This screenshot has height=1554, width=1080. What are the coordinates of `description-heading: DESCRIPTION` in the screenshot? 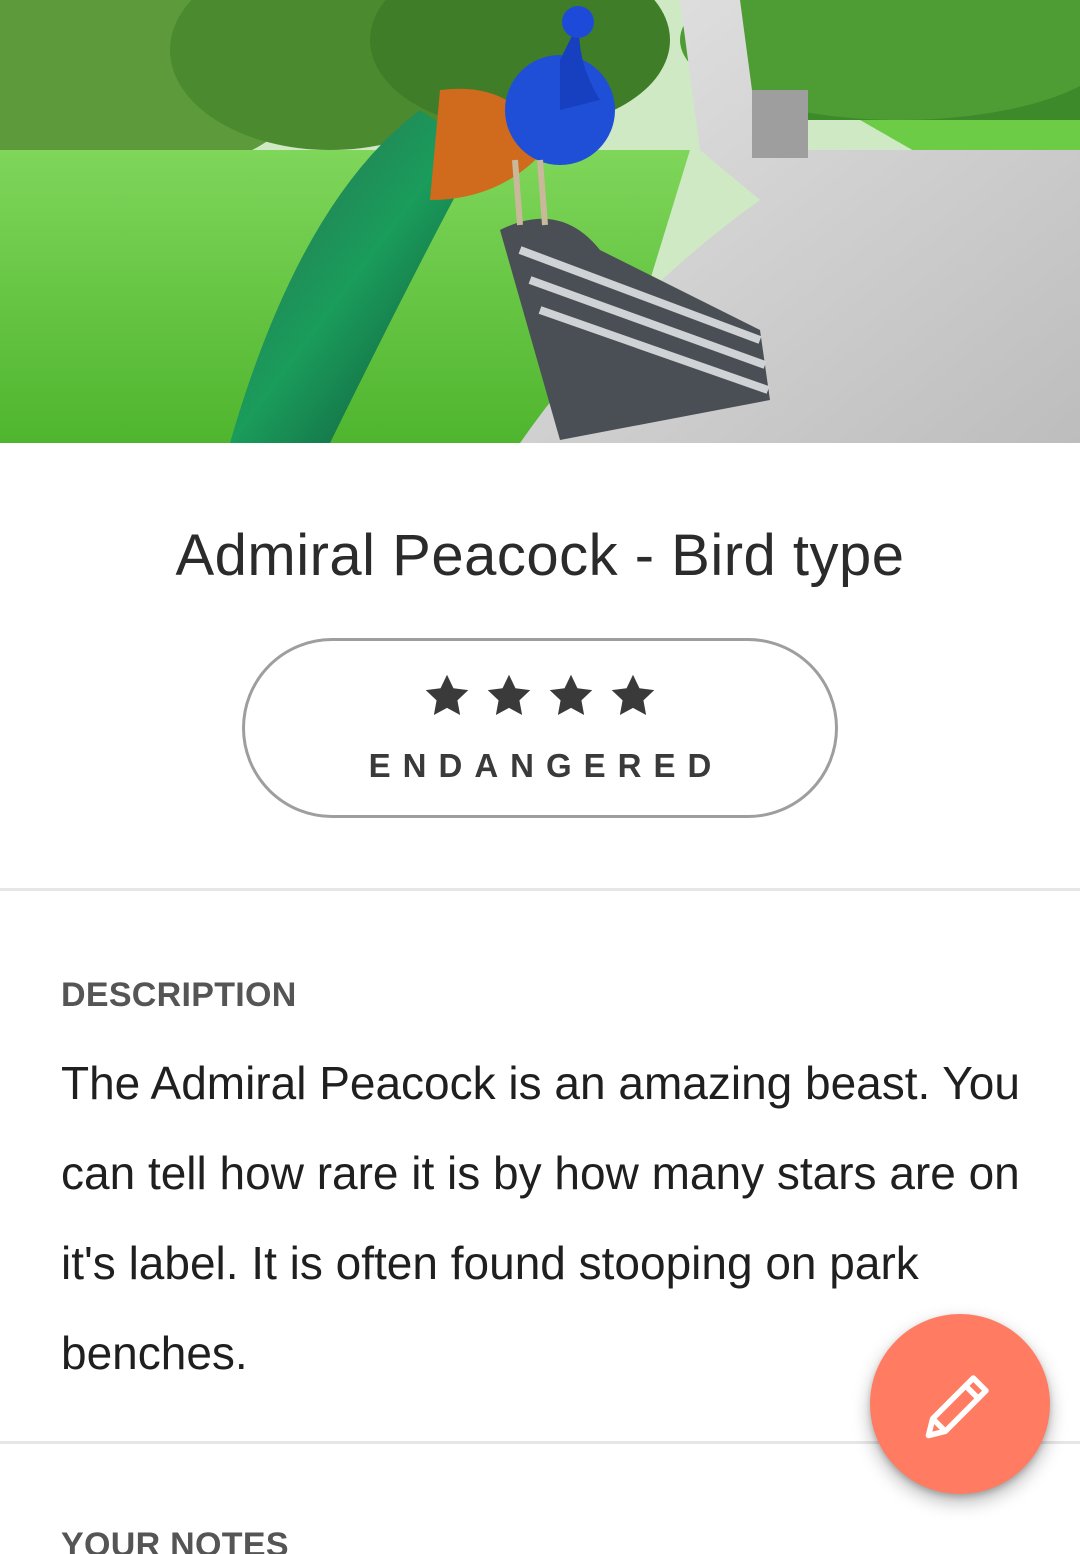 It's located at (179, 995).